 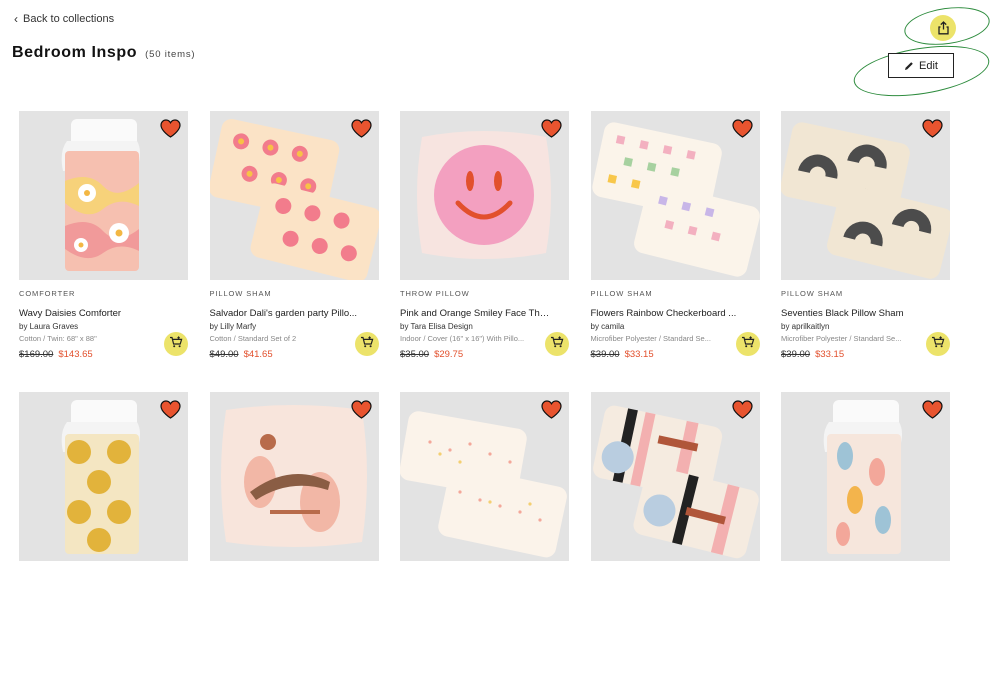 What do you see at coordinates (865, 326) in the screenshot?
I see `product-artist: by aprilkaitlyn` at bounding box center [865, 326].